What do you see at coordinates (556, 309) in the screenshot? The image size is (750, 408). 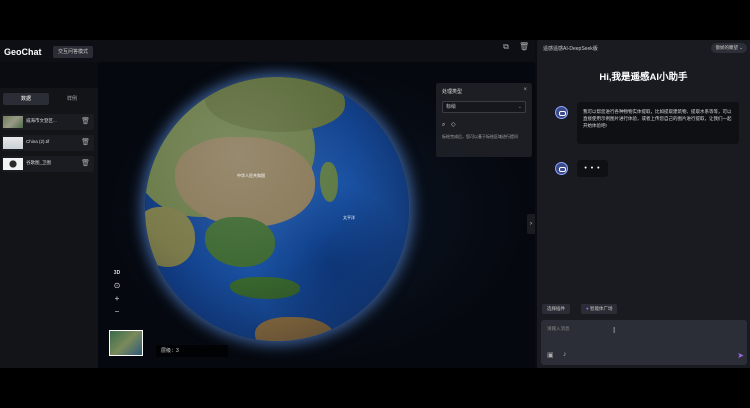 I see `select-plugin-button: 选择插件` at bounding box center [556, 309].